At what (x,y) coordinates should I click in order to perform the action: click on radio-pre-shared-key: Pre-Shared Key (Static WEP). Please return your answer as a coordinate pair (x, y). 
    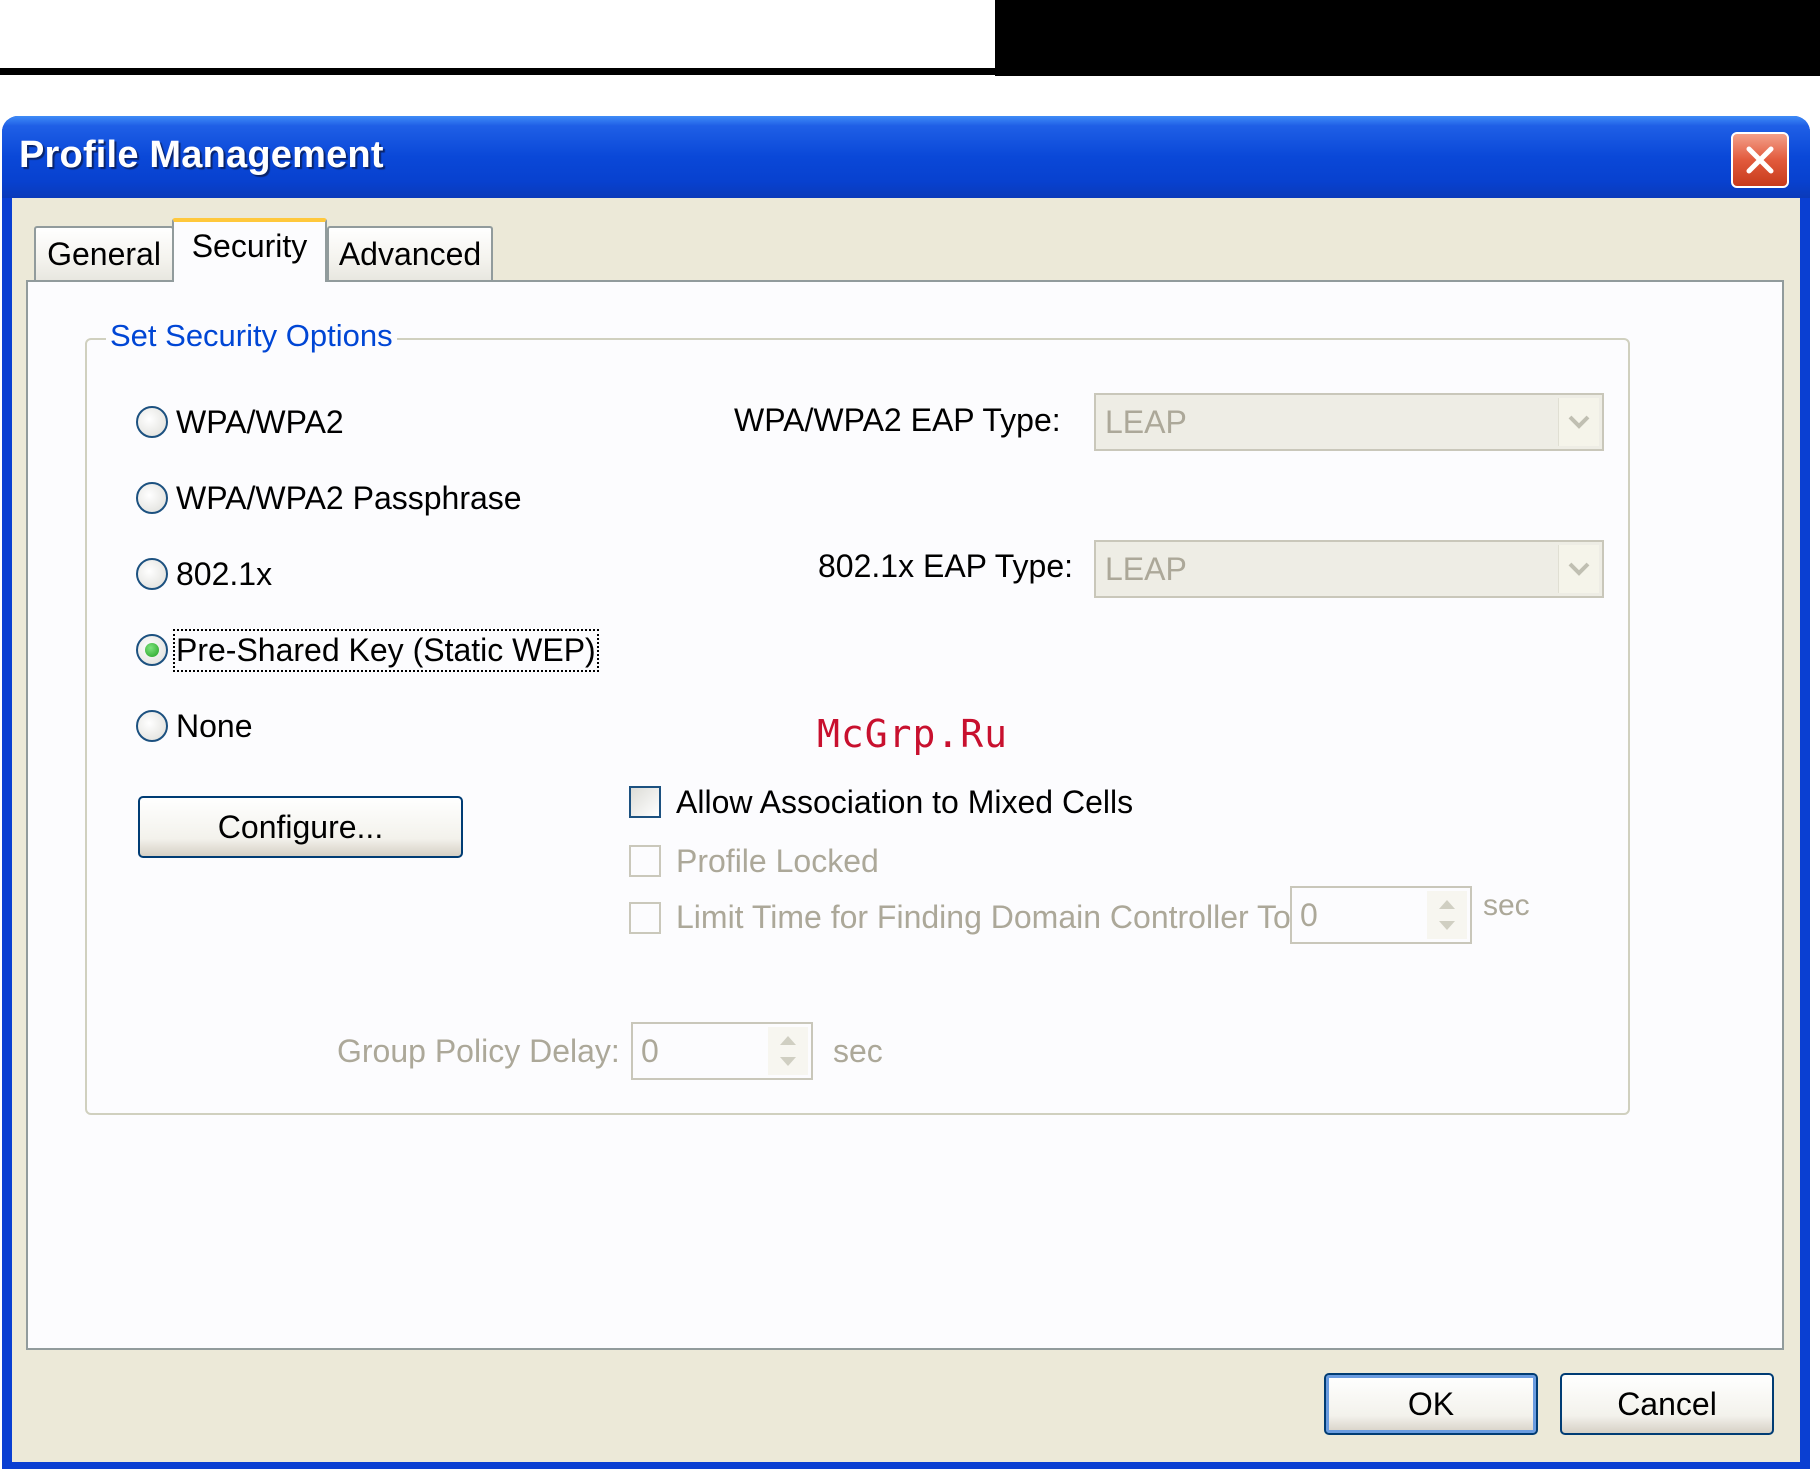
    Looking at the image, I should click on (367, 650).